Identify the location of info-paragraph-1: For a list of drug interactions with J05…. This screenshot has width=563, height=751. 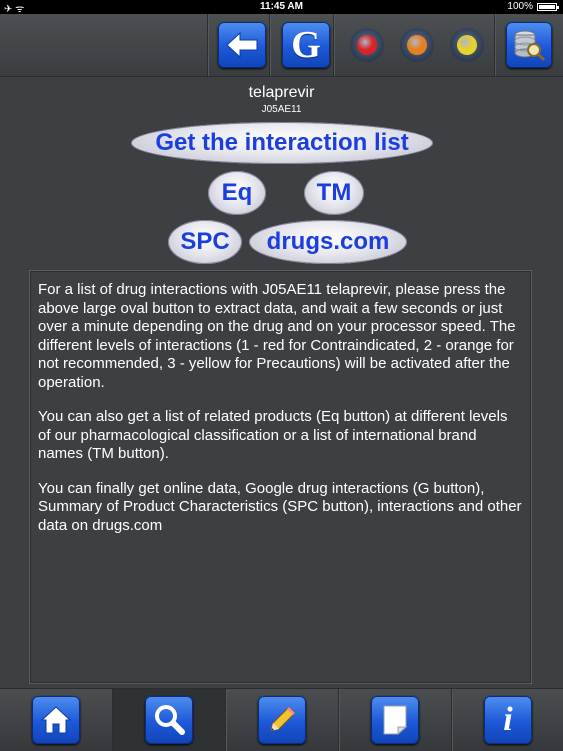
(277, 336).